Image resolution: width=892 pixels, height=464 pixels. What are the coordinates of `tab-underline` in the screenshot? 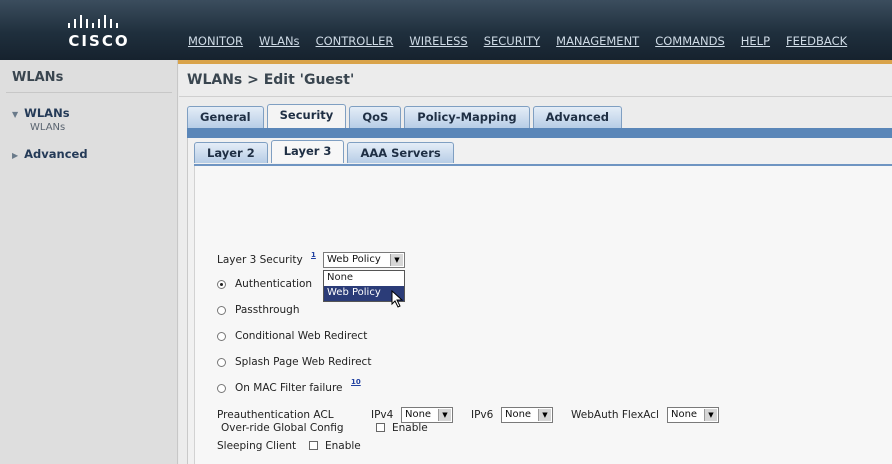 It's located at (539, 133).